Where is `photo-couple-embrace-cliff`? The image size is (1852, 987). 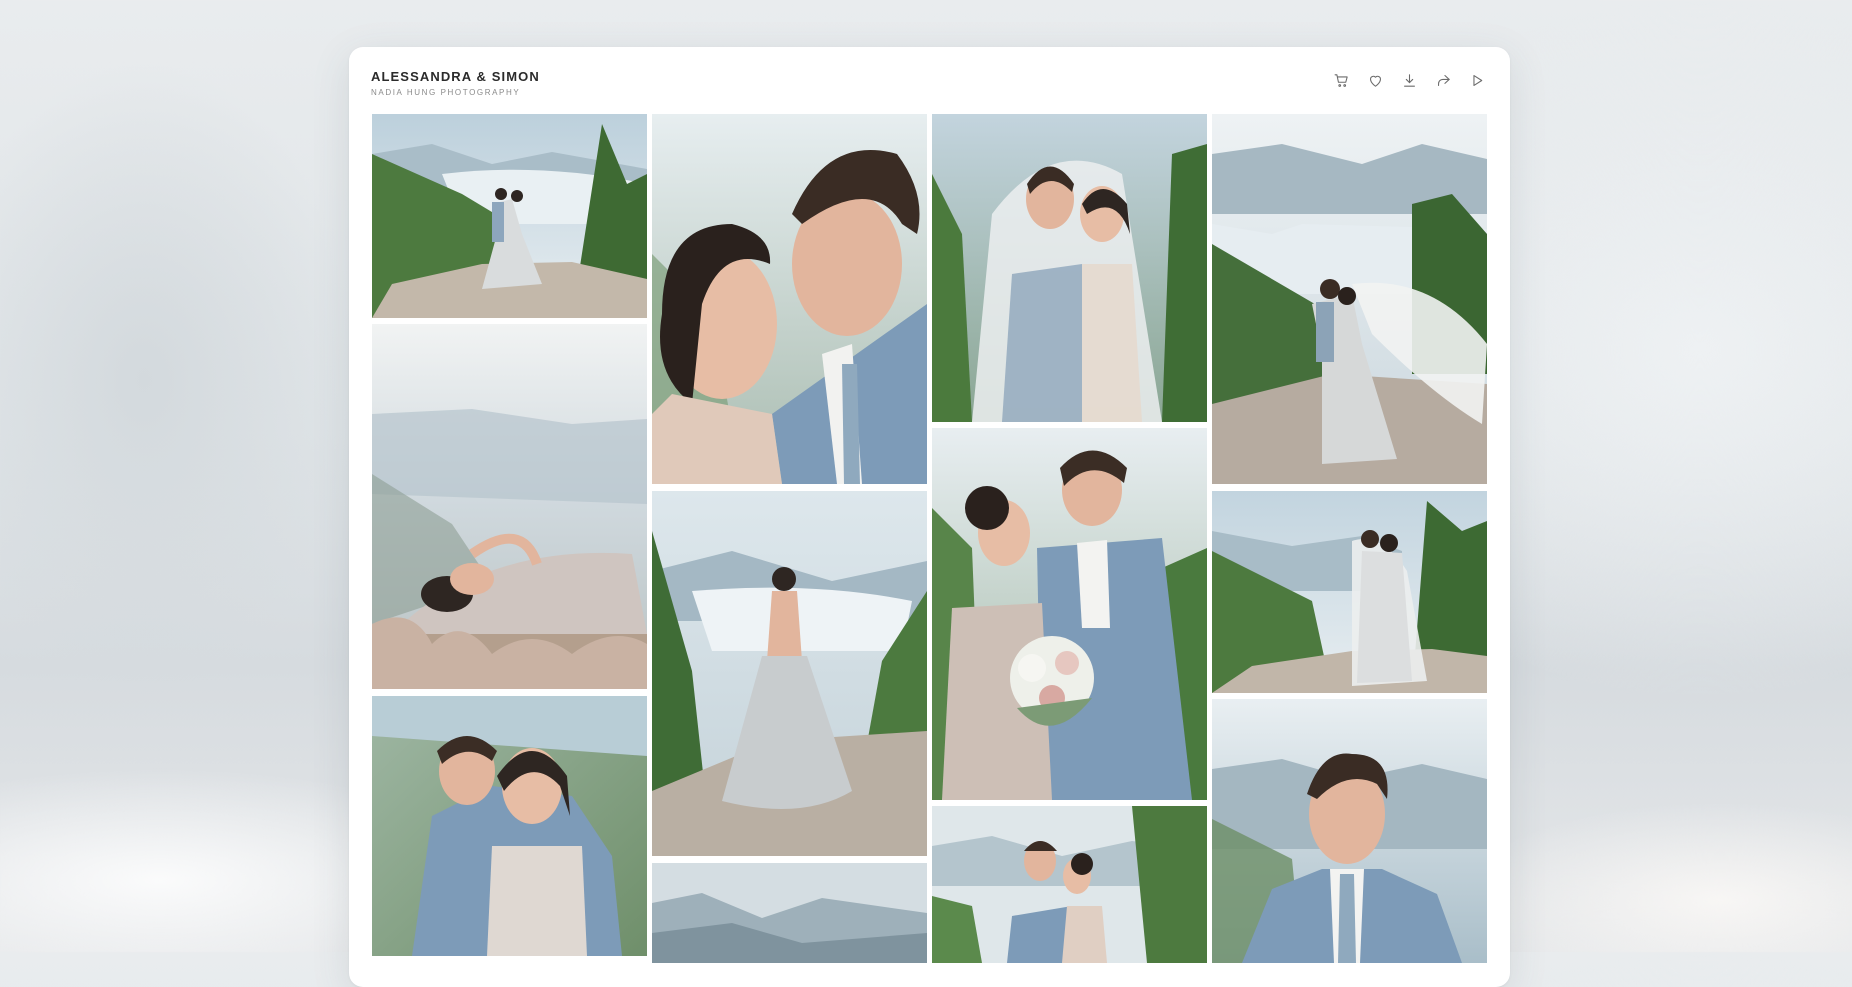 photo-couple-embrace-cliff is located at coordinates (509, 216).